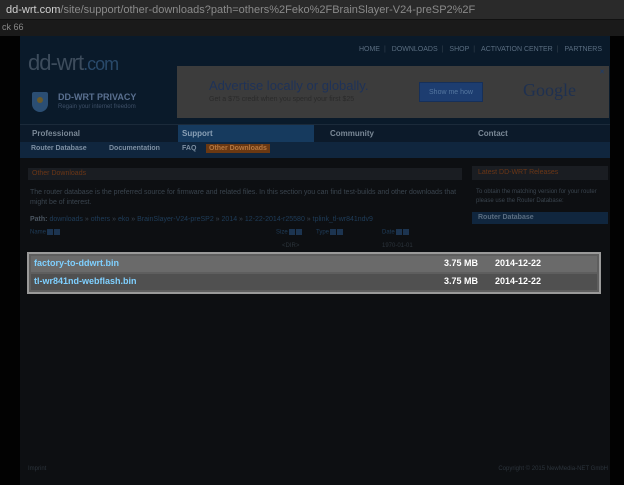  Describe the element at coordinates (549, 90) in the screenshot. I see `google-logo: Google` at that location.